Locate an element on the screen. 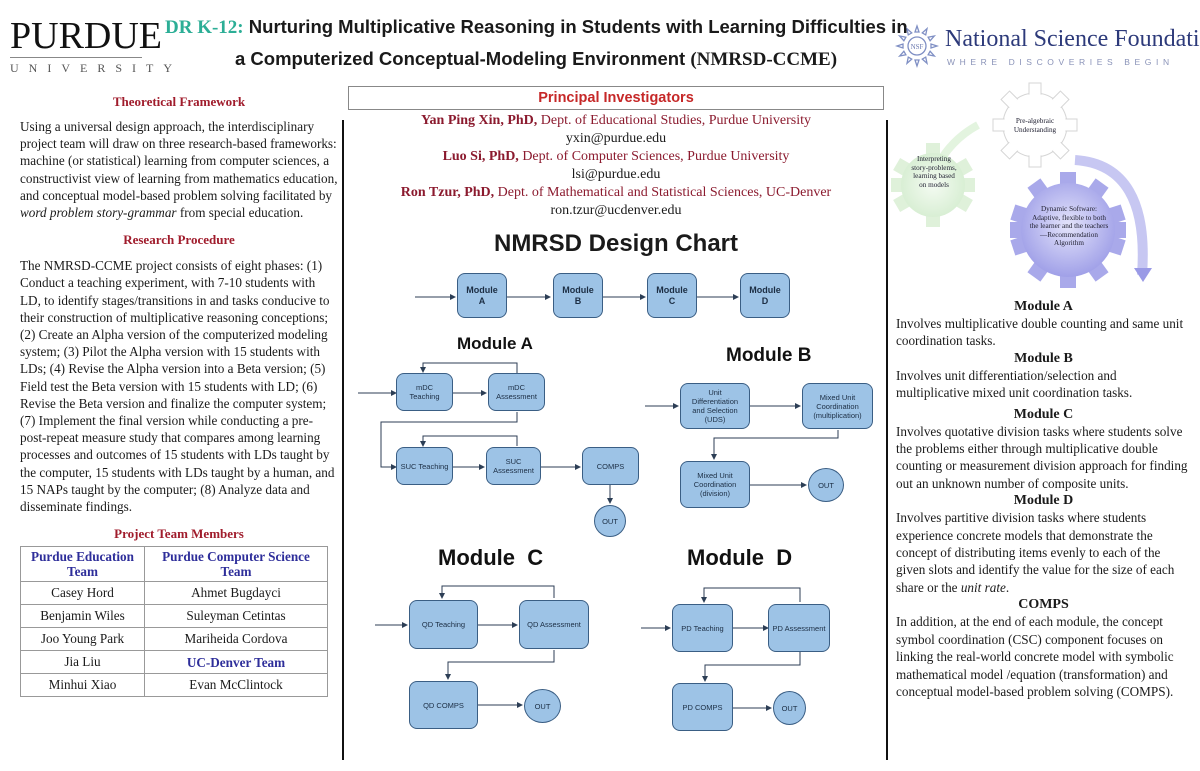  node-uds: Unit Differentiation and Selection (UDS) is located at coordinates (715, 406).